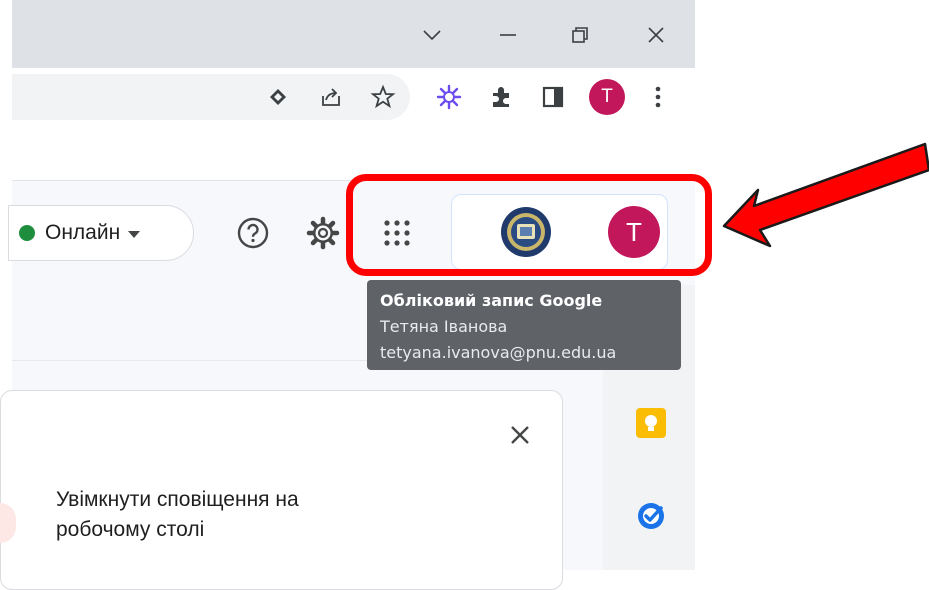 The image size is (929, 590). I want to click on star-icon, so click(383, 97).